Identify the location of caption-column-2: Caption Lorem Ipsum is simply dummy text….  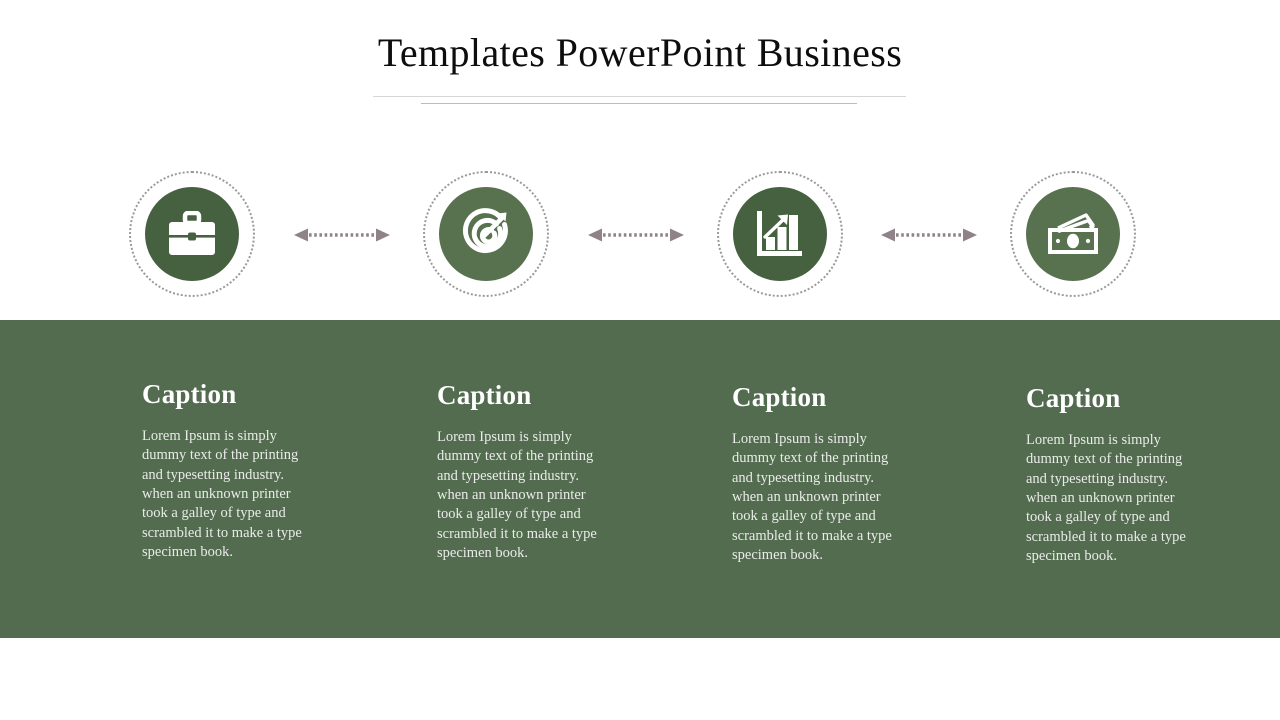
(557, 442).